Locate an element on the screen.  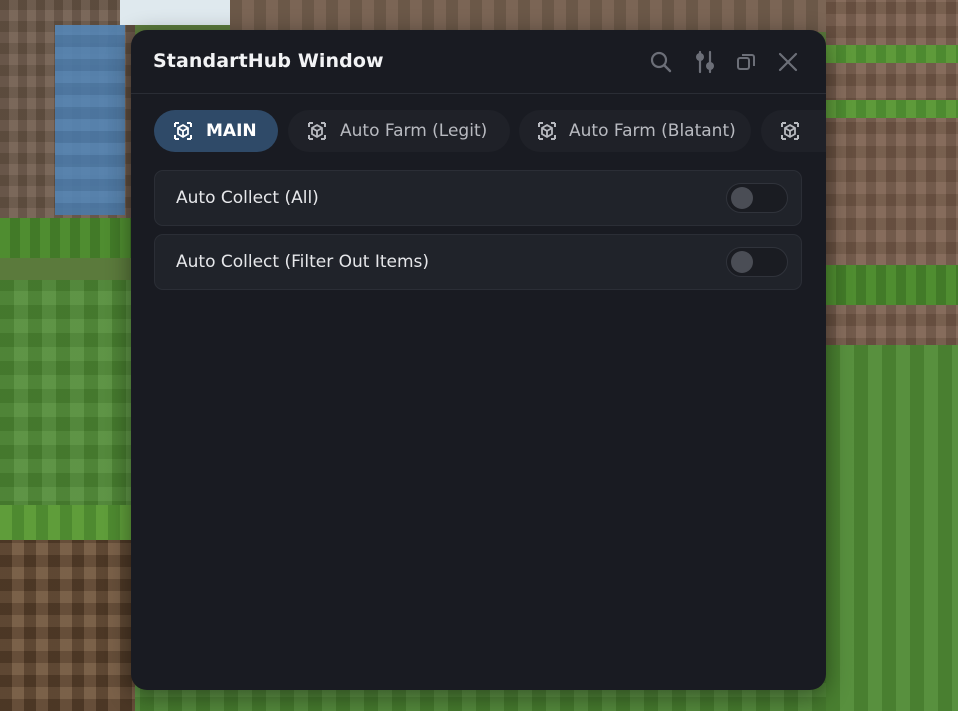
auto-collect-filter-toggle is located at coordinates (757, 262).